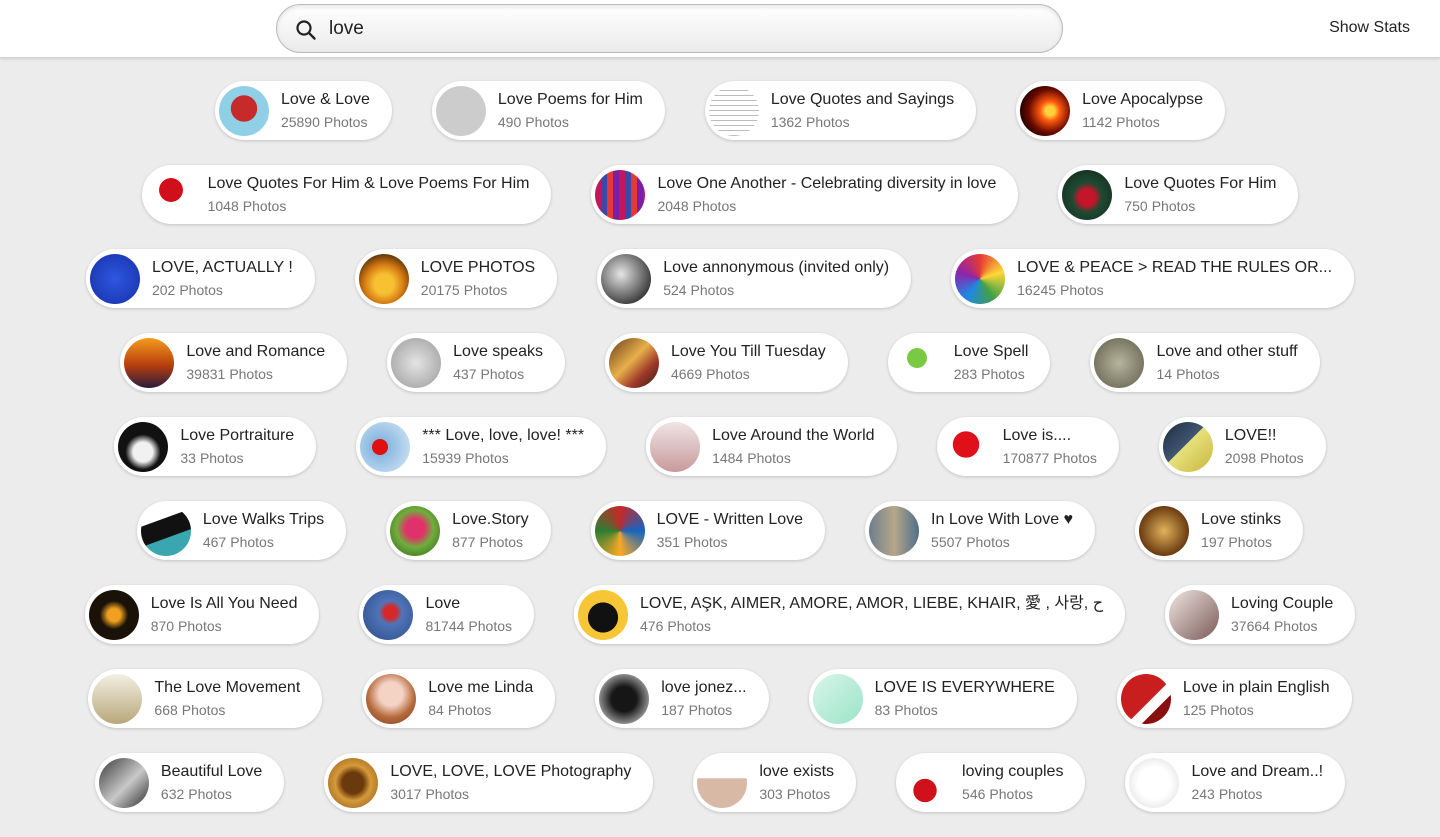  What do you see at coordinates (211, 772) in the screenshot?
I see `group-name: Beautiful Love` at bounding box center [211, 772].